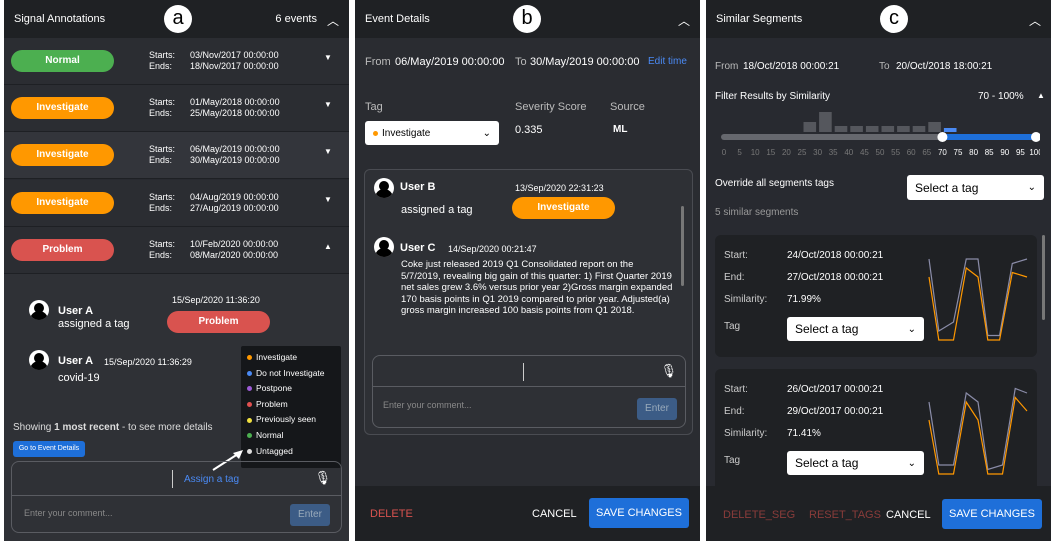  Describe the element at coordinates (79, 378) in the screenshot. I see `comment-text: covid-19` at that location.